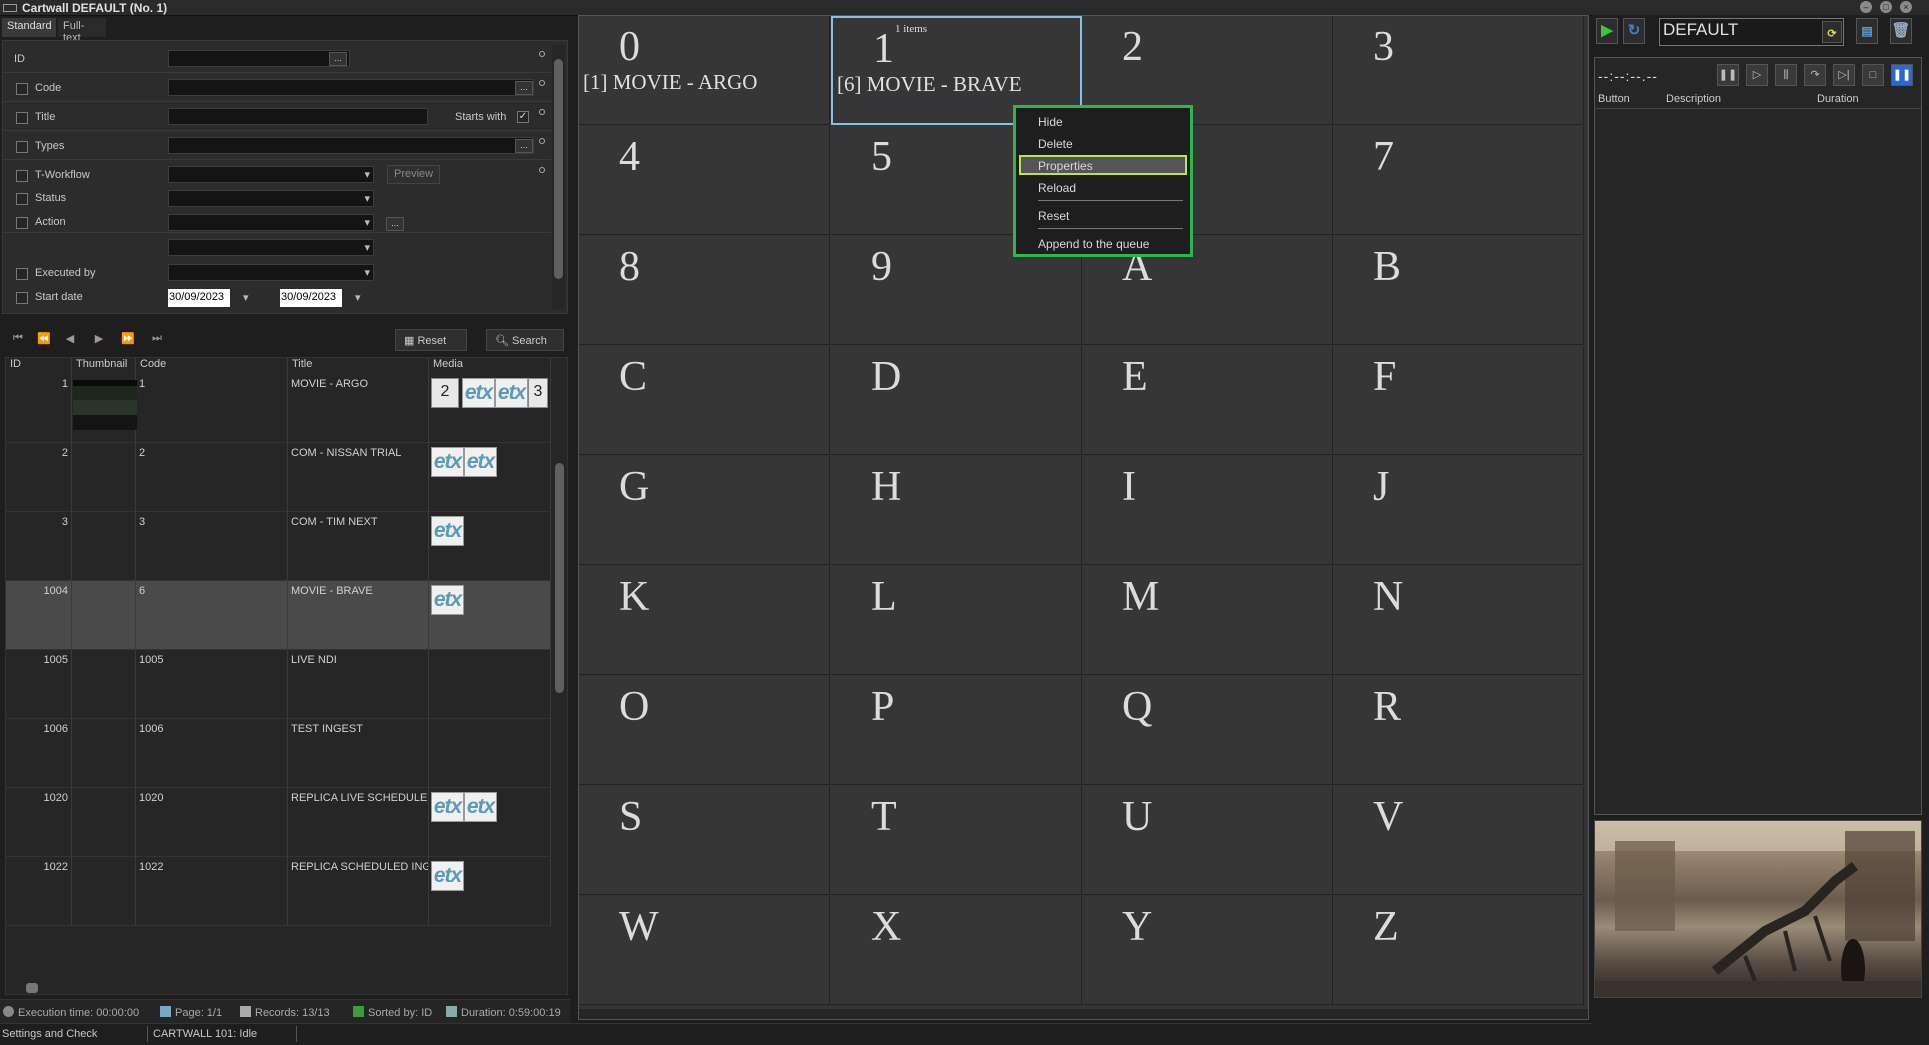  What do you see at coordinates (559, 578) in the screenshot?
I see `grid-scrollbar-thumb` at bounding box center [559, 578].